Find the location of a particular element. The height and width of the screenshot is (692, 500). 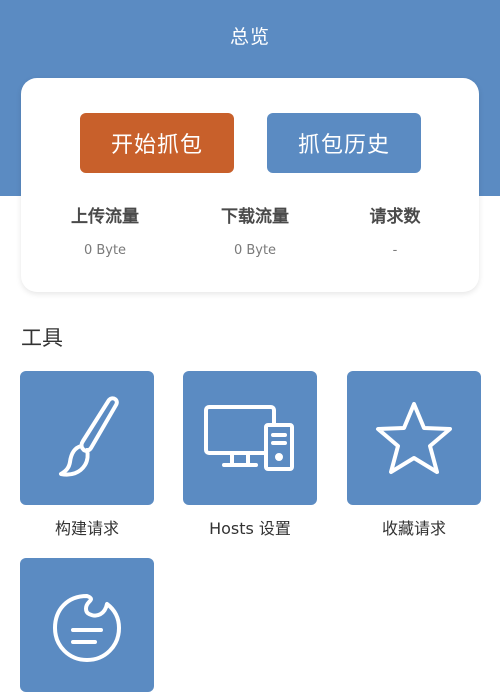

brush-icon is located at coordinates (89, 436).